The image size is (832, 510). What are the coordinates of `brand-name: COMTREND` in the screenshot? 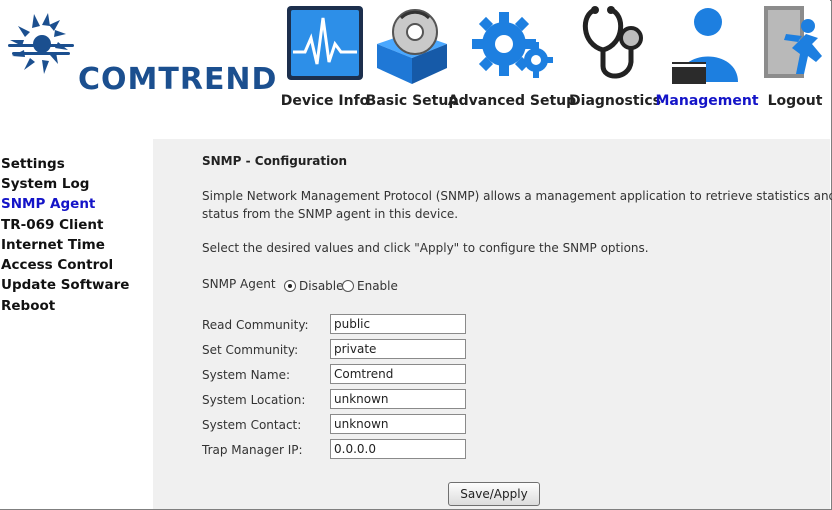 It's located at (178, 79).